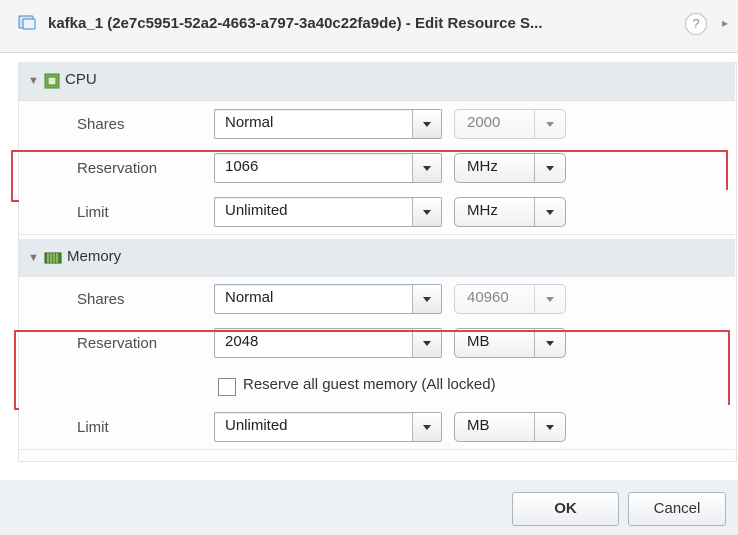 The height and width of the screenshot is (535, 738). Describe the element at coordinates (81, 79) in the screenshot. I see `cpu-section-label: CPU` at that location.